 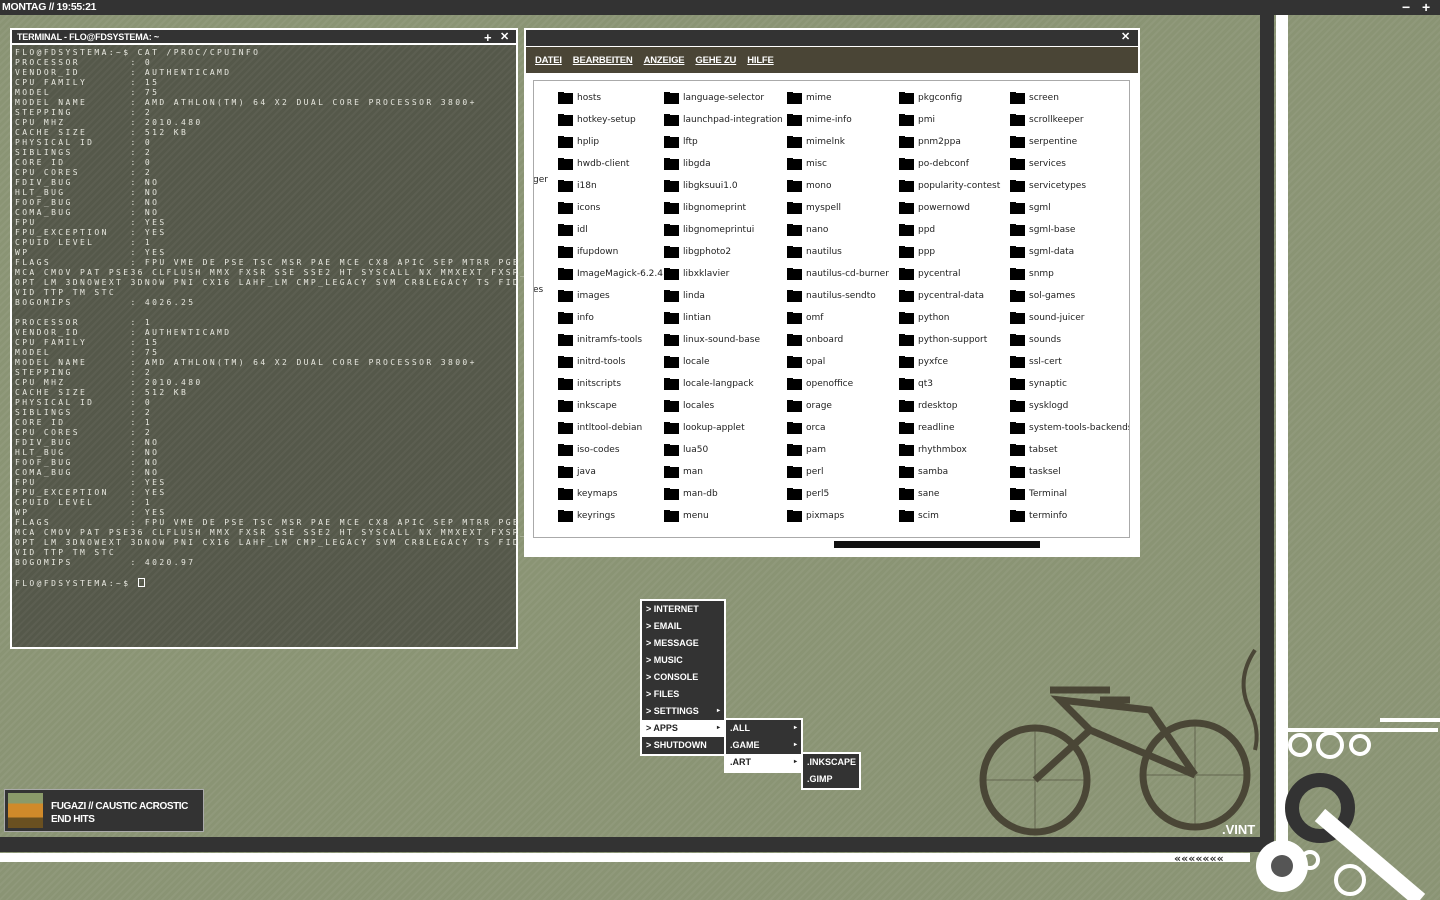 What do you see at coordinates (831, 762) in the screenshot?
I see `menu-item-inkscape: .INKSCAPE` at bounding box center [831, 762].